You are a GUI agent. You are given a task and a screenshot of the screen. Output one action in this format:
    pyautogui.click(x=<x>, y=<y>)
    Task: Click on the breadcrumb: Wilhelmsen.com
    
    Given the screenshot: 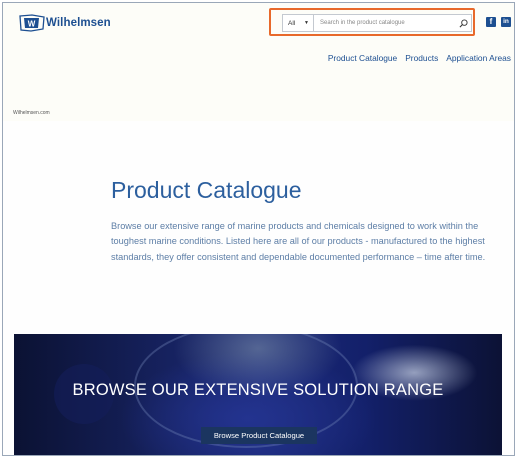 What is the action you would take?
    pyautogui.click(x=31, y=113)
    